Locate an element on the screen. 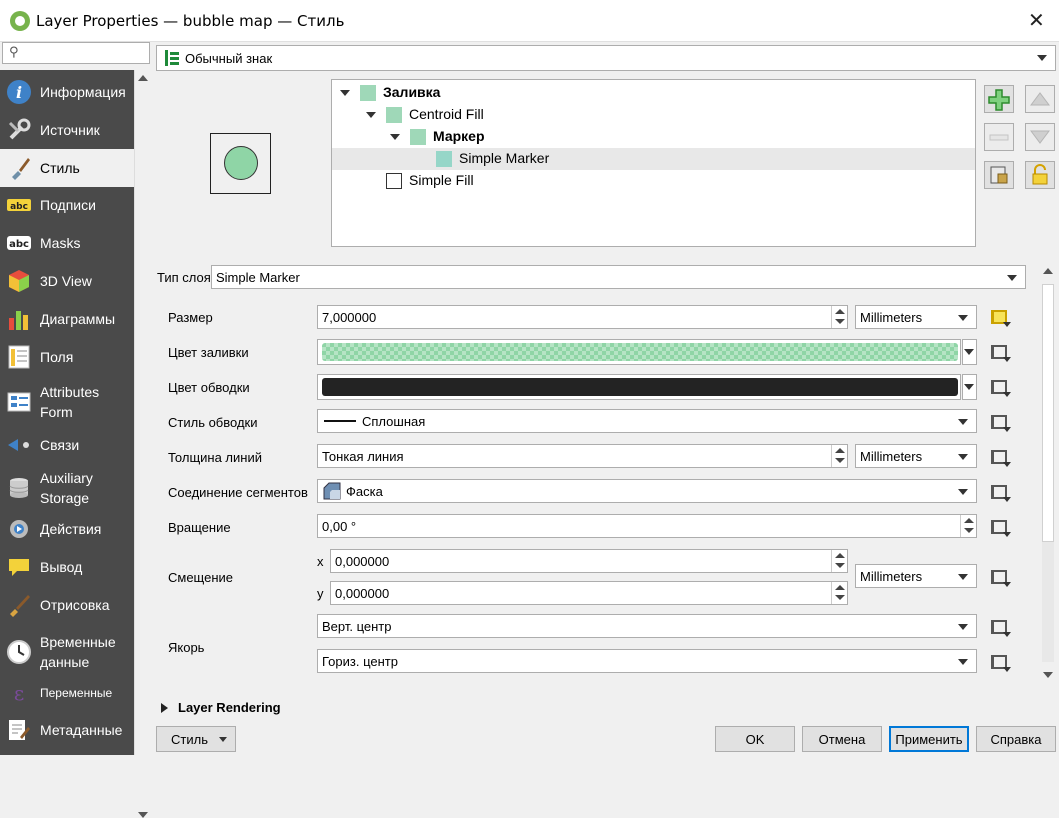 Image resolution: width=1059 pixels, height=818 pixels. sidebar-item-11: Действия is located at coordinates (67, 529).